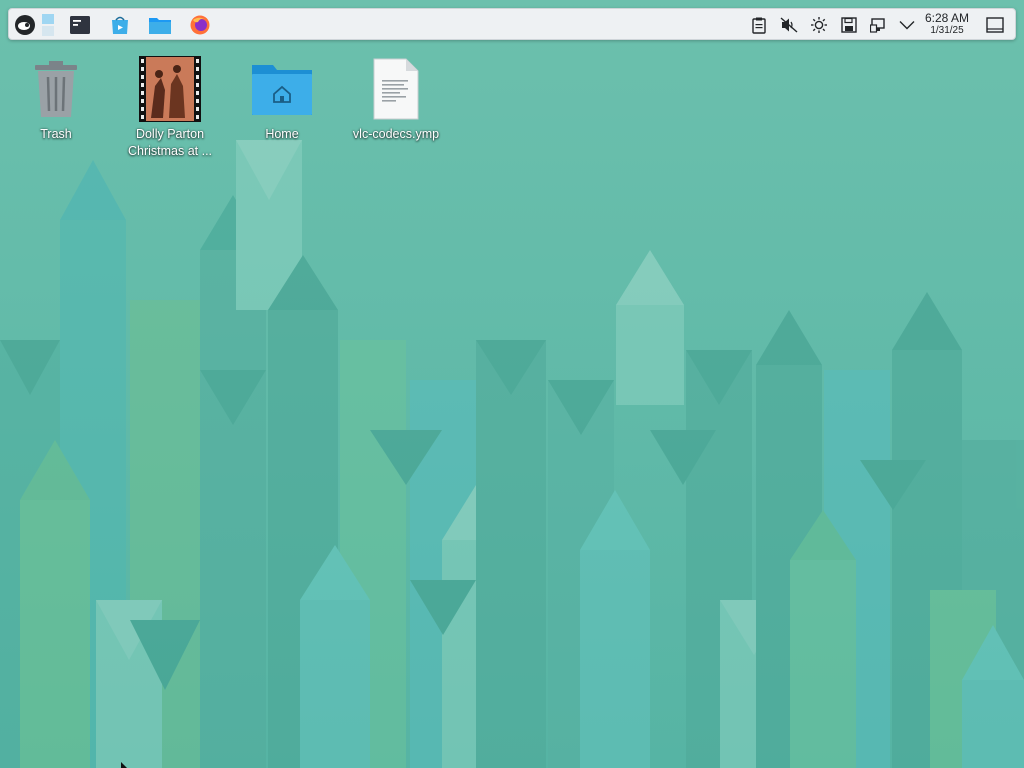  I want to click on document-icon, so click(396, 89).